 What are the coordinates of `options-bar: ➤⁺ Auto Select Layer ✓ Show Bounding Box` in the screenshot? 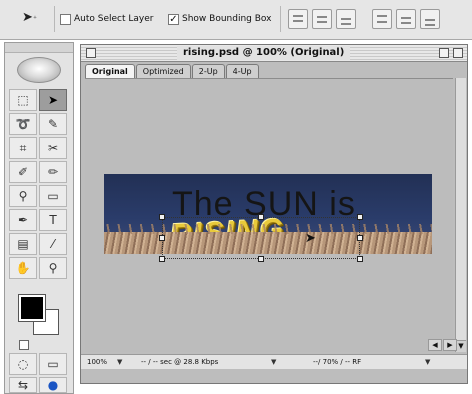 It's located at (236, 20).